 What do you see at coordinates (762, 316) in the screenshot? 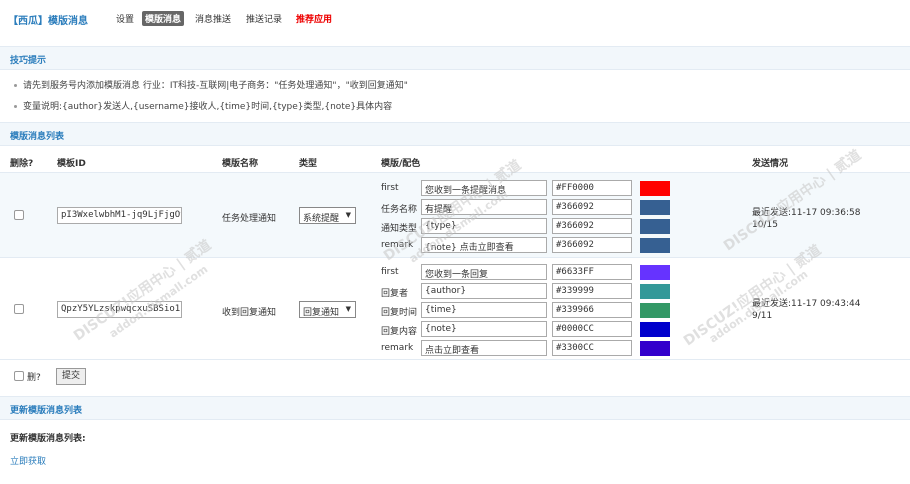
I see `send-status-count: 9/11` at bounding box center [762, 316].